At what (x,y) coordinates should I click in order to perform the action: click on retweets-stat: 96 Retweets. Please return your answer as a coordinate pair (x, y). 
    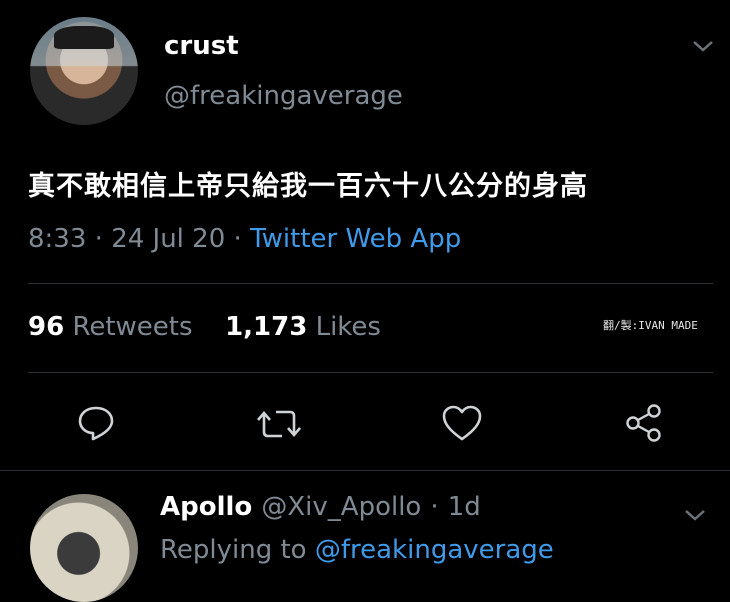
    Looking at the image, I should click on (114, 327).